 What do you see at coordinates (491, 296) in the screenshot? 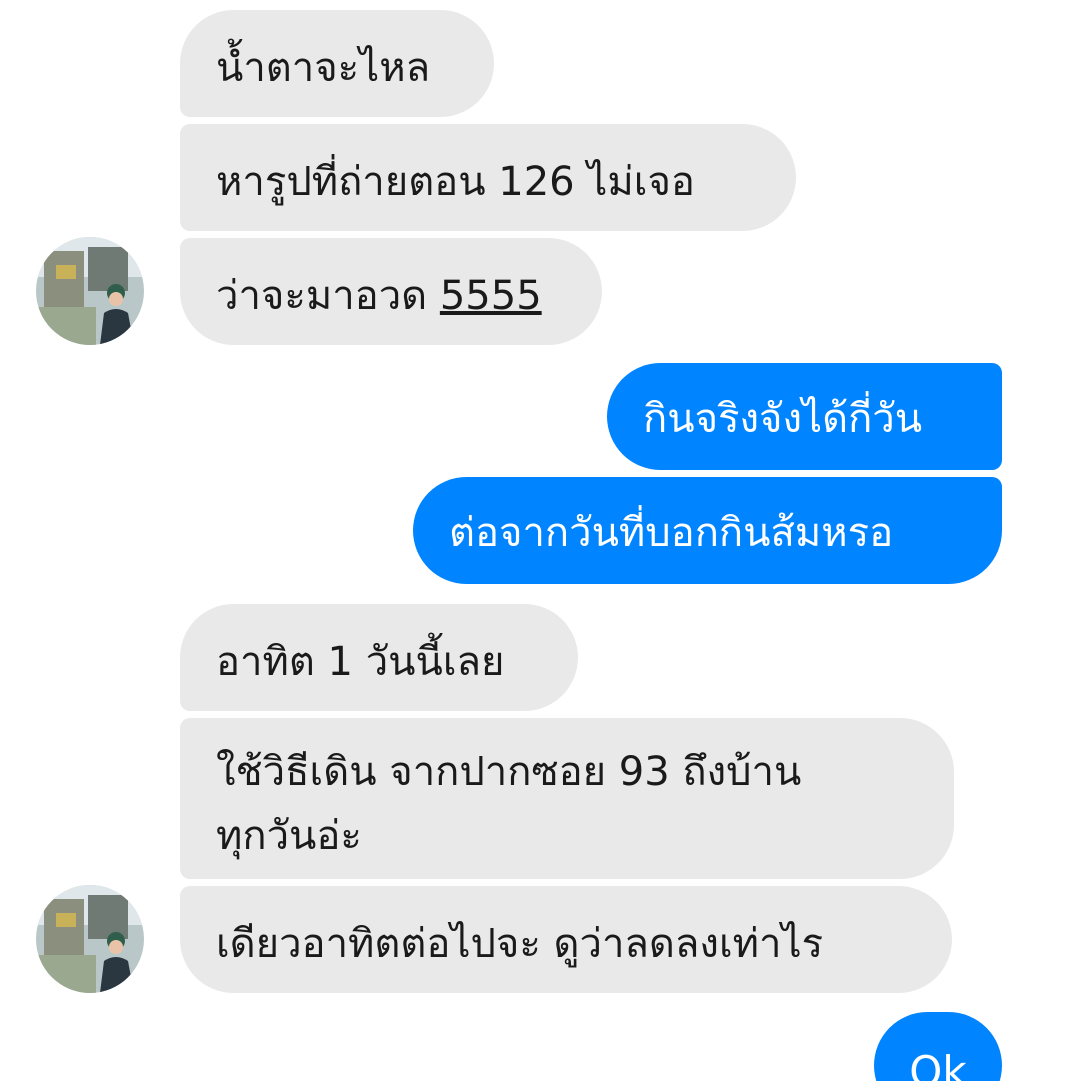
I see `message-link: 5555` at bounding box center [491, 296].